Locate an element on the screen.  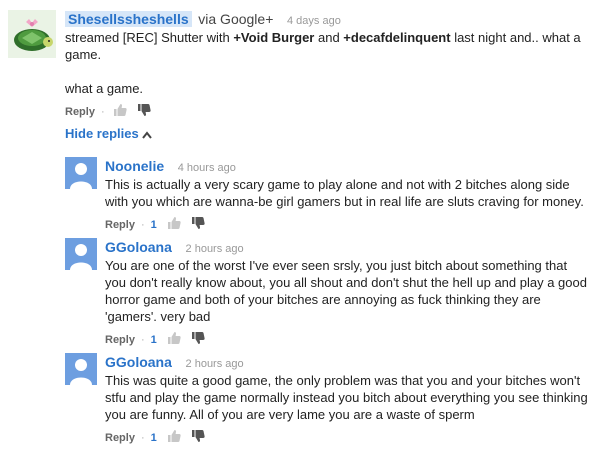
comment-author: Noonelie is located at coordinates (134, 166).